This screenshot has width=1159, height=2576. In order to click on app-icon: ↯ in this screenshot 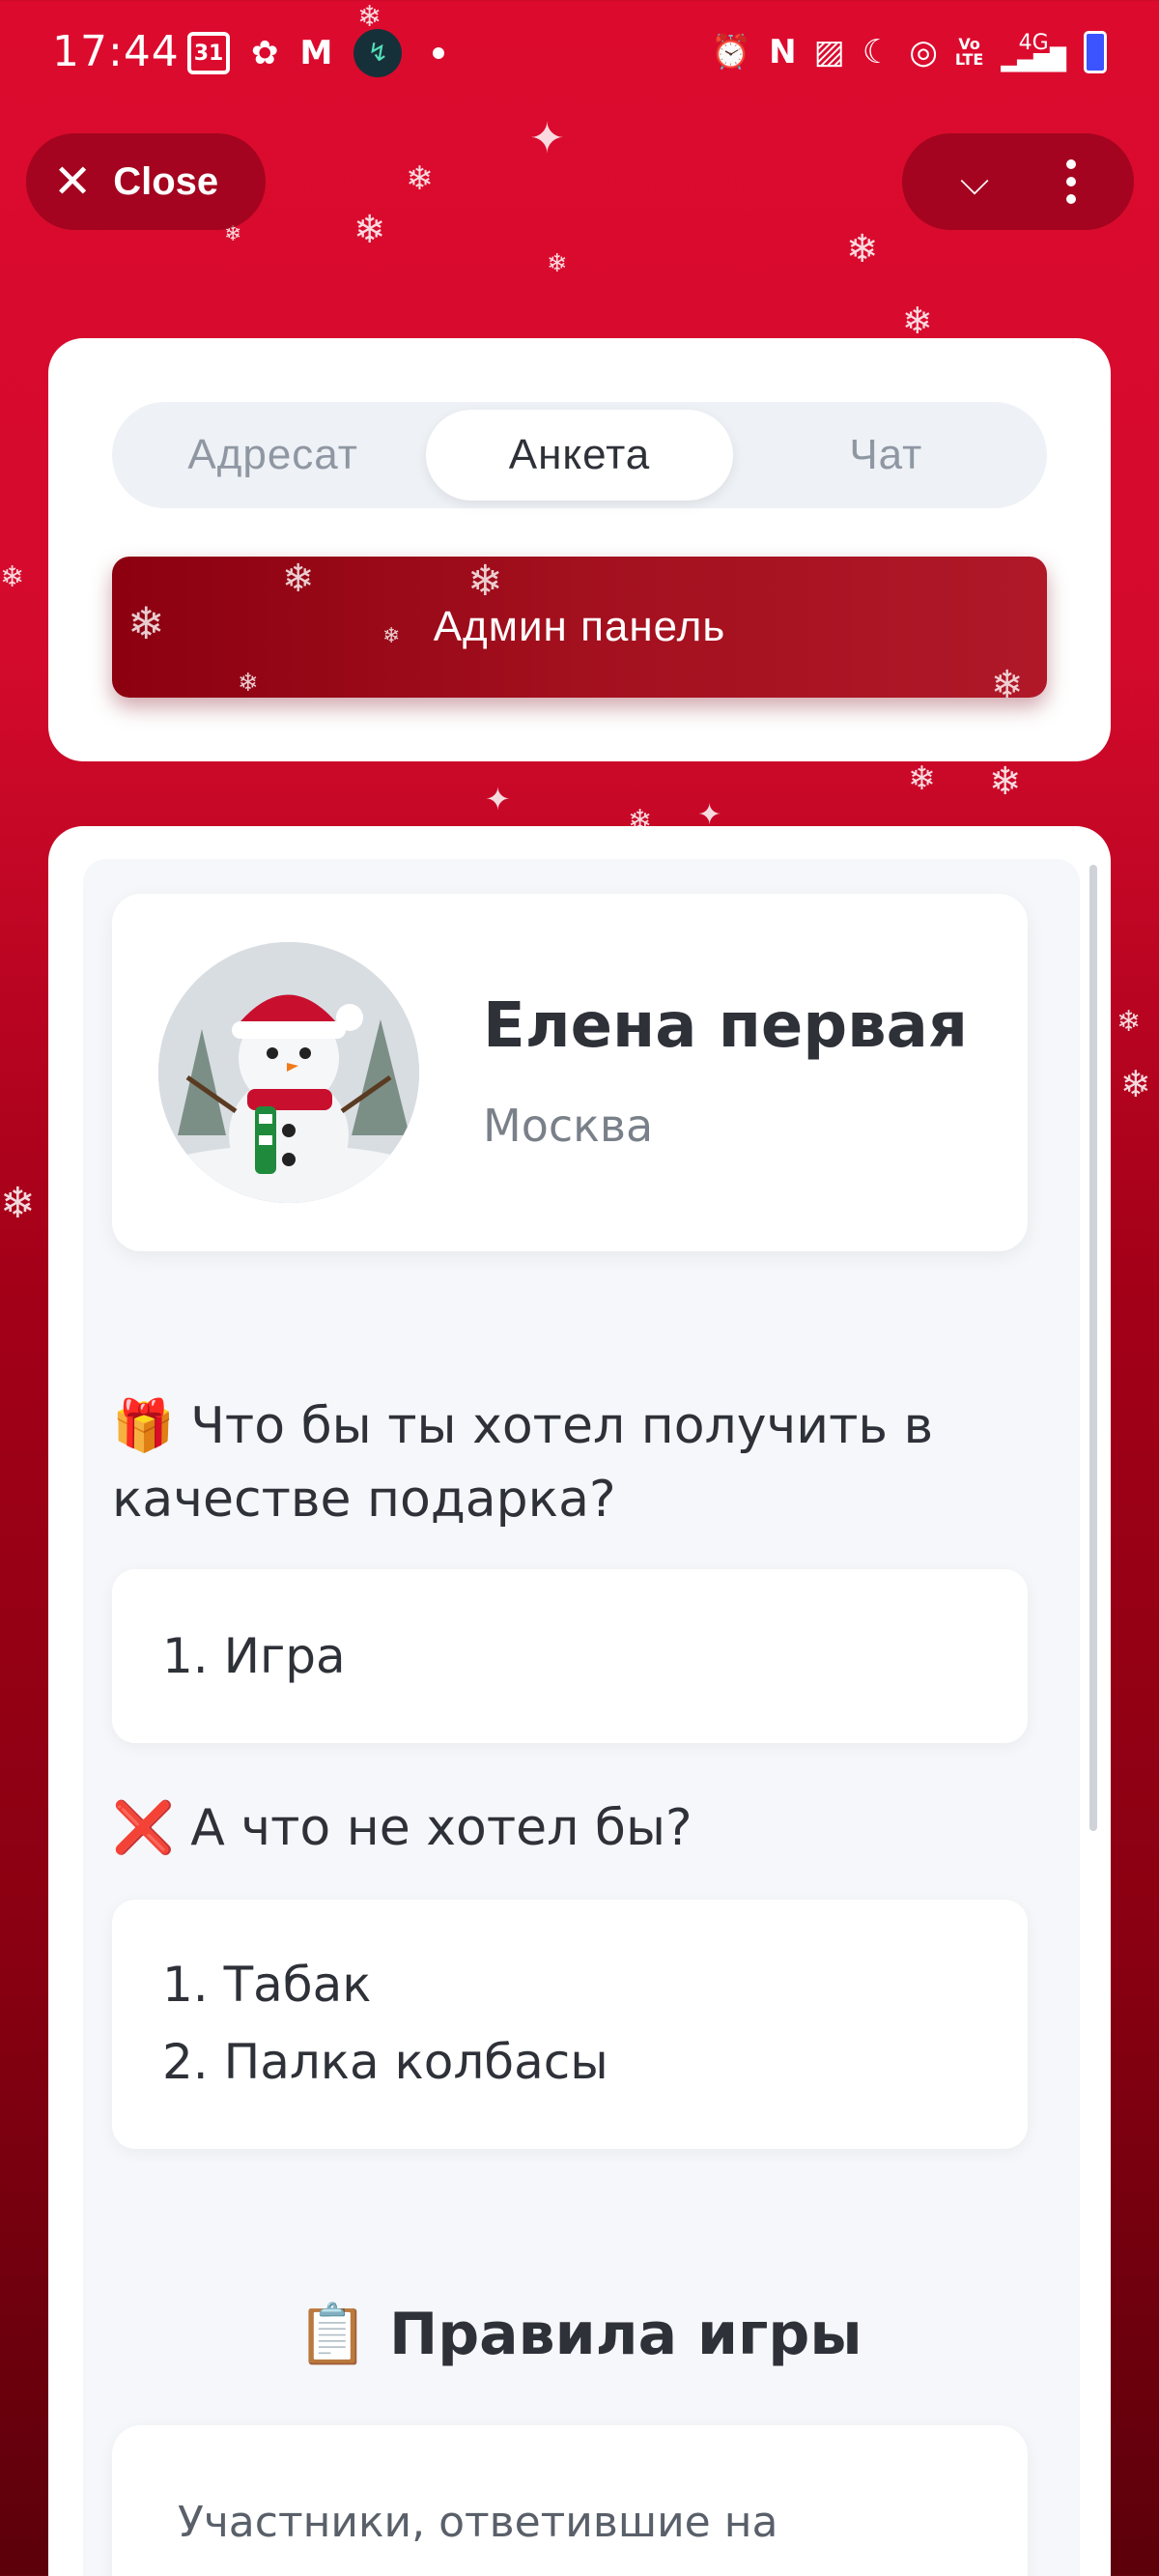, I will do `click(378, 53)`.